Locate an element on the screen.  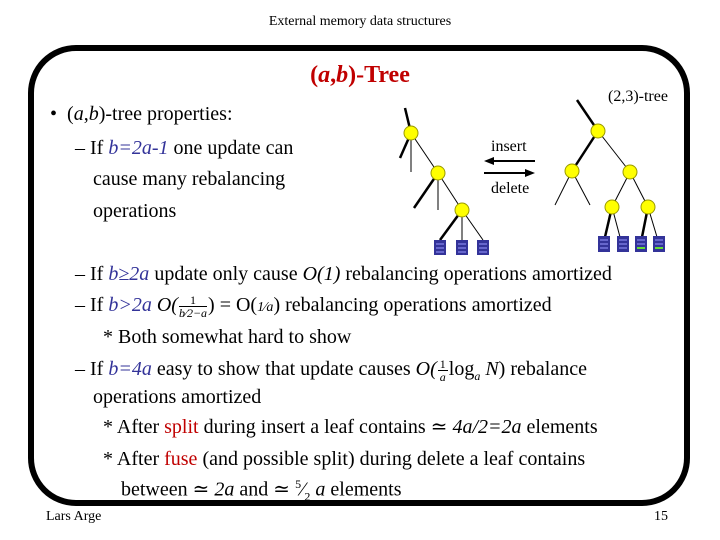
item-b-4a-line2: operations amortized is located at coordinates (177, 397).